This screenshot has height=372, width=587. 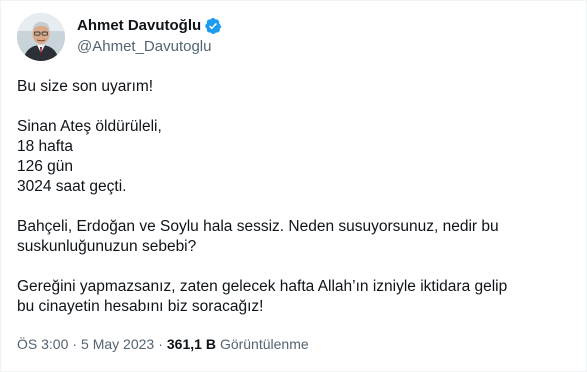 I want to click on avatar-portrait-icon, so click(x=41, y=37).